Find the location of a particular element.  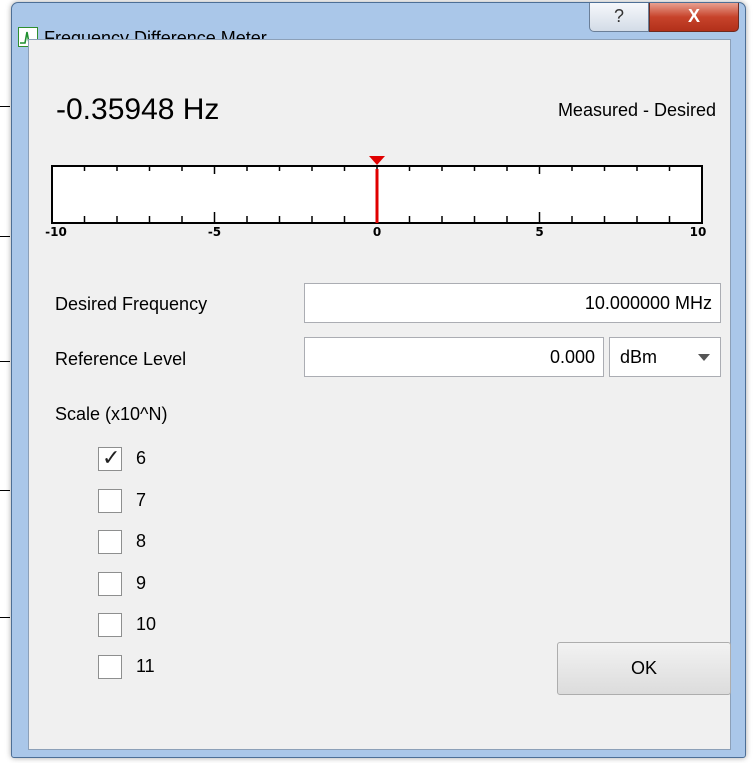

reference-level-unit-select: dBm is located at coordinates (665, 357).